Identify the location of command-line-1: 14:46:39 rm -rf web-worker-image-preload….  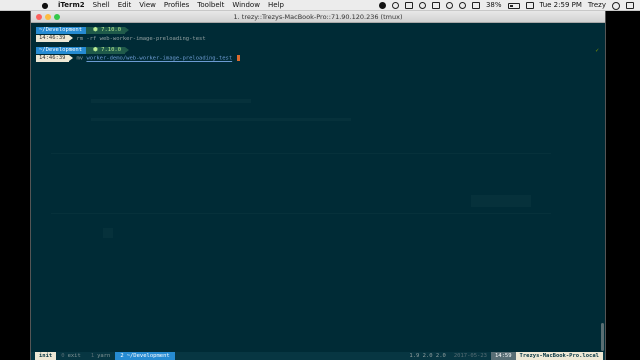
(121, 38).